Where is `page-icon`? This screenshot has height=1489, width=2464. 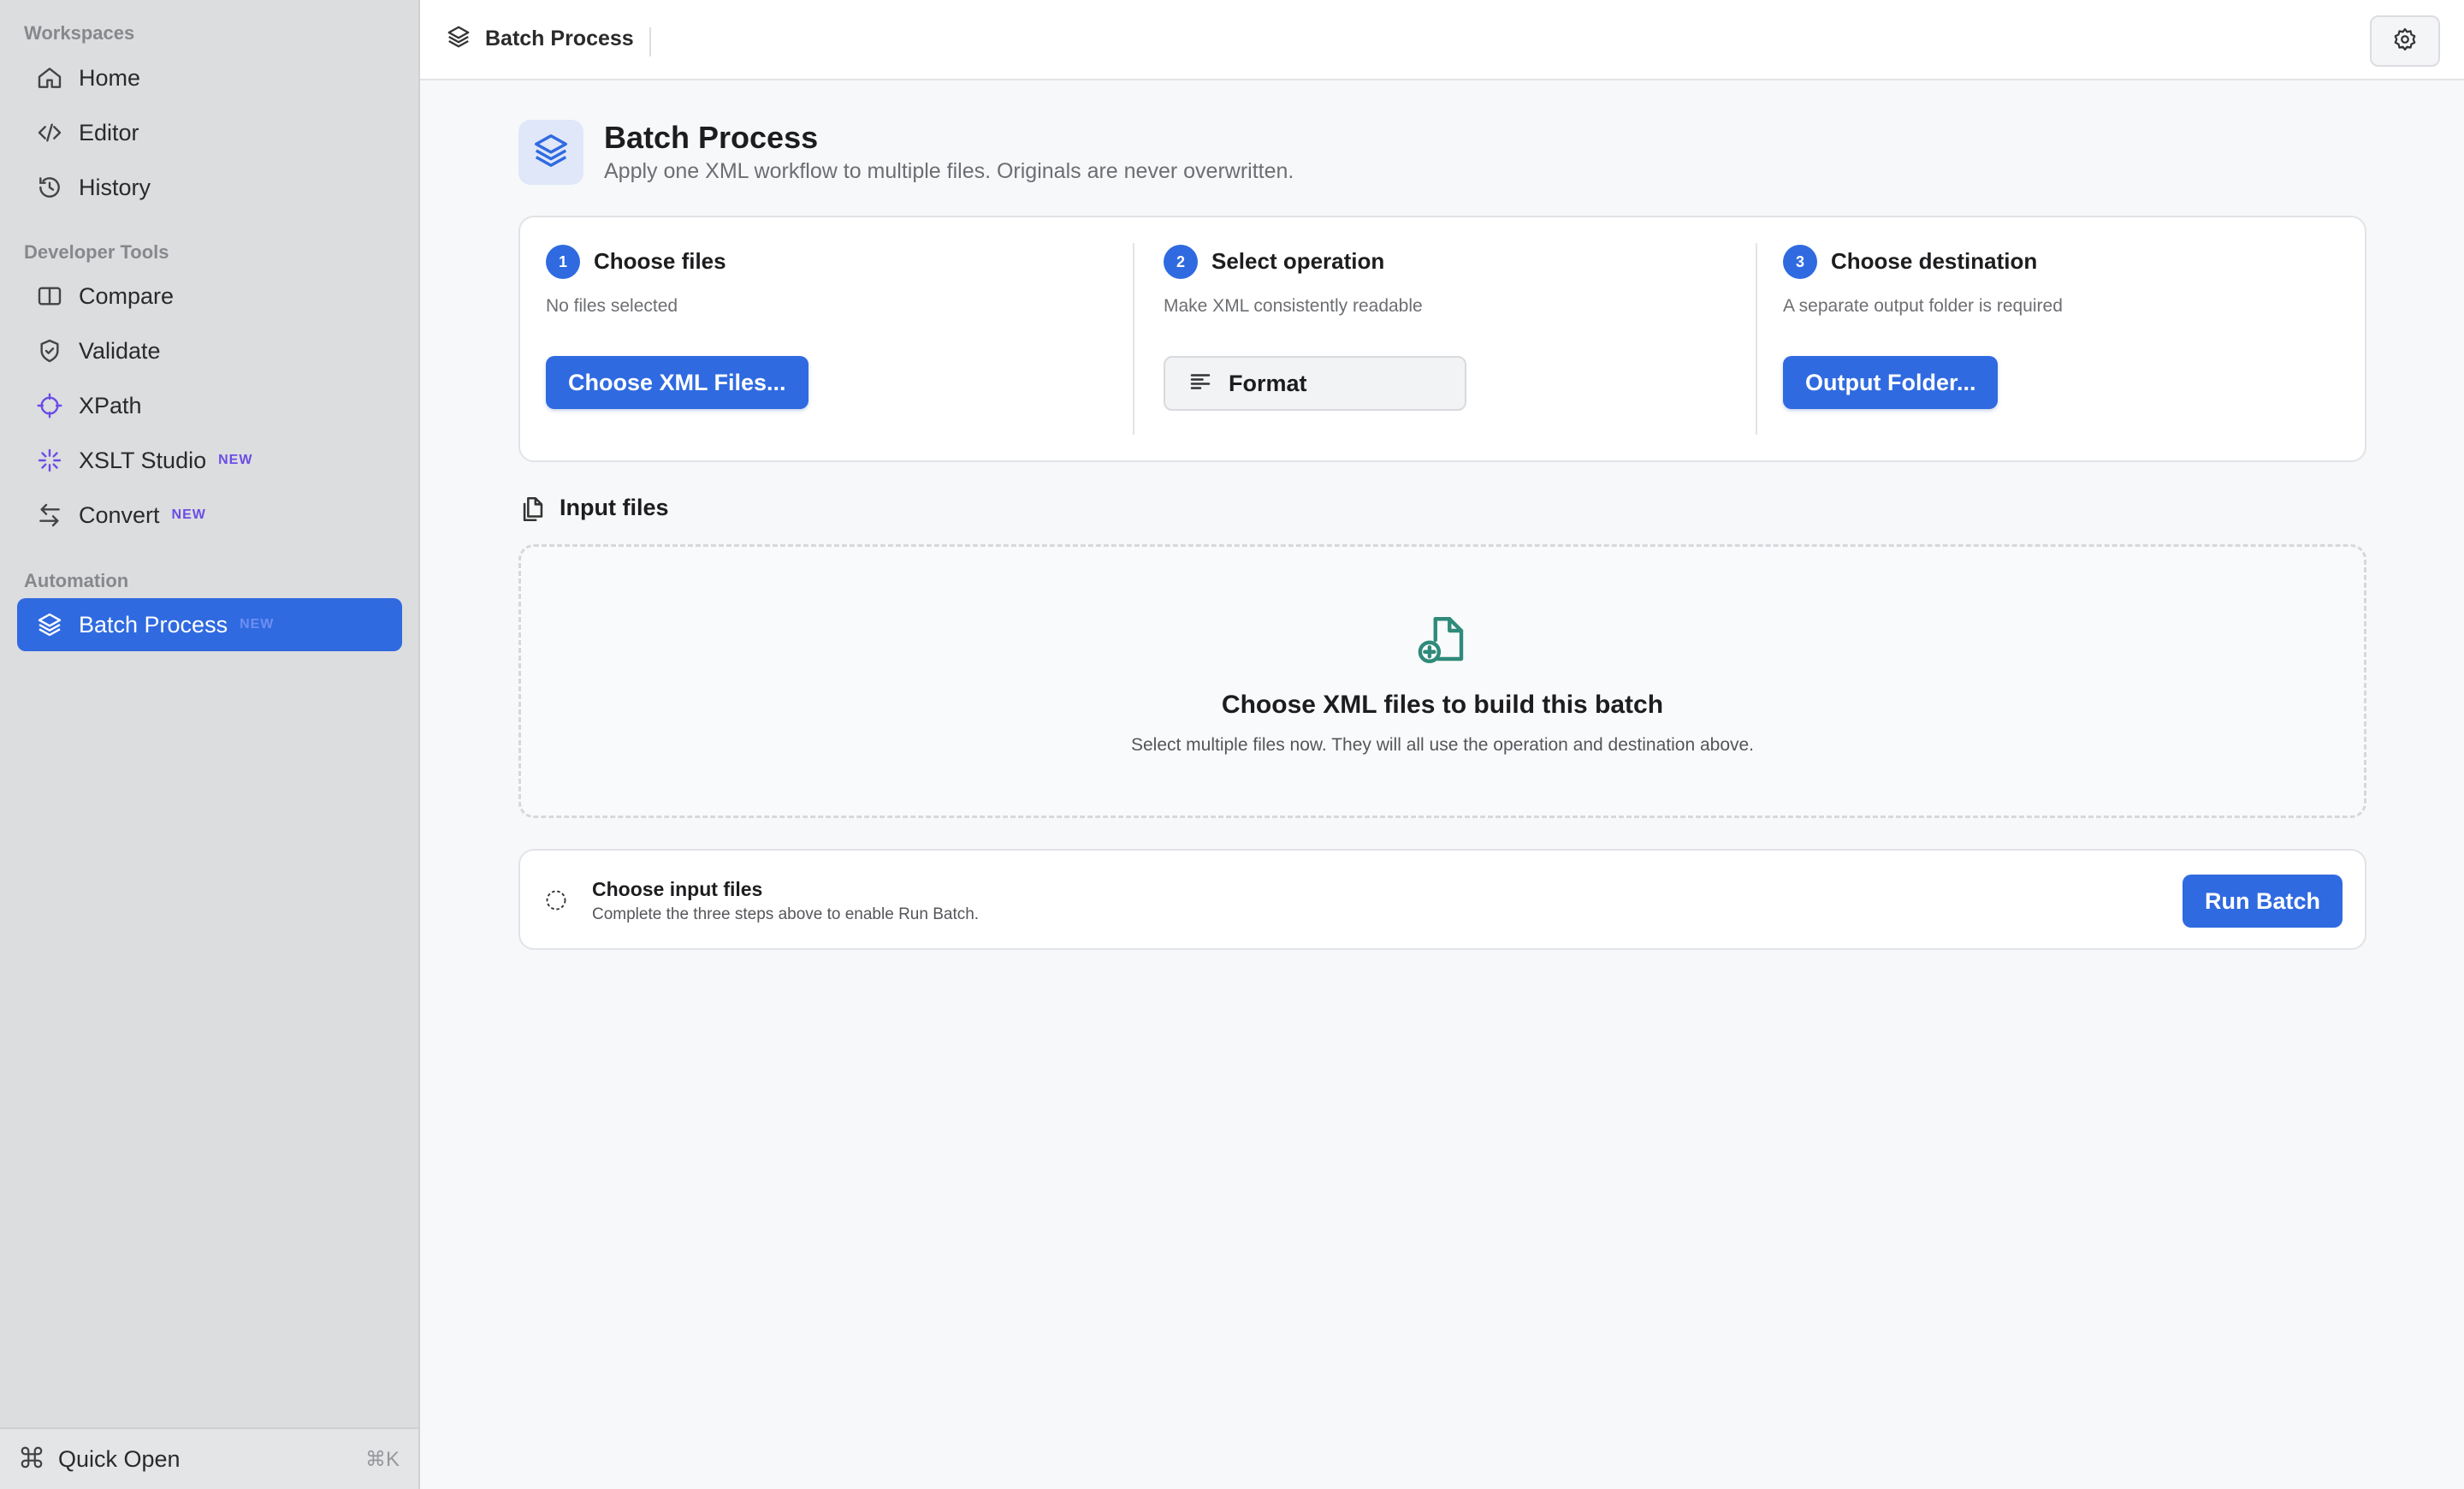 page-icon is located at coordinates (550, 152).